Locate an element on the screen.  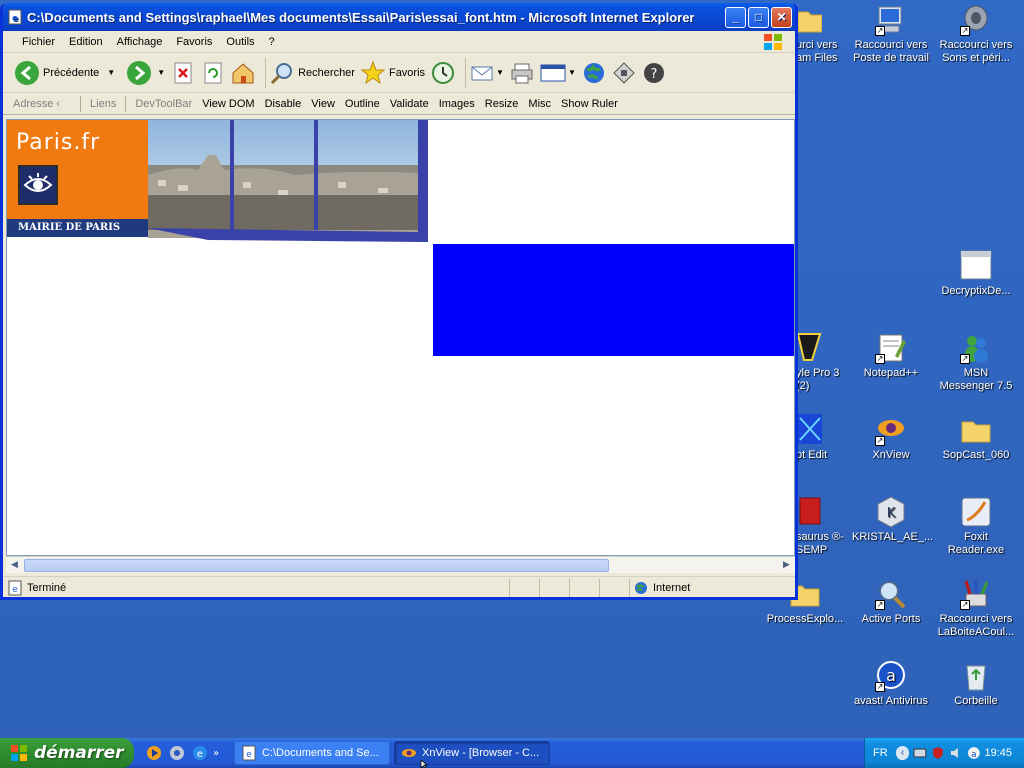
bar-separator is located at coordinates (126, 103).